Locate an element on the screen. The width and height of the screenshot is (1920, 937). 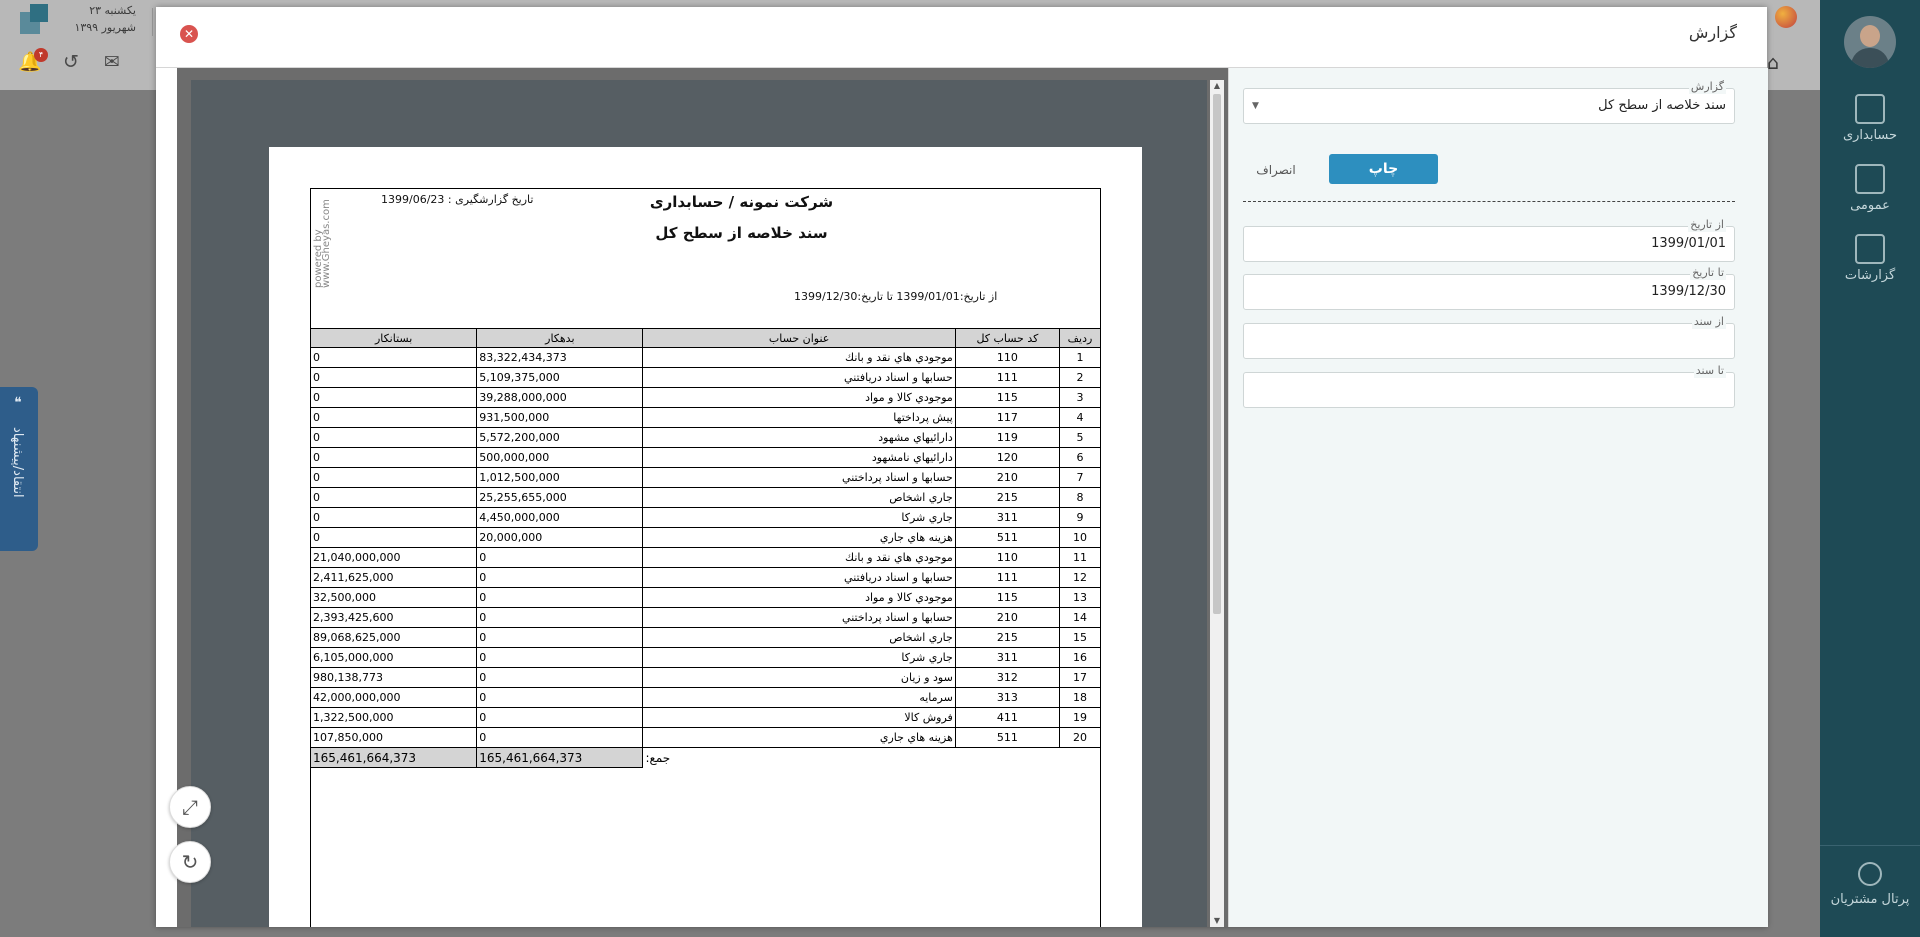
sidebar-item-general: عمومی is located at coordinates (1870, 188).